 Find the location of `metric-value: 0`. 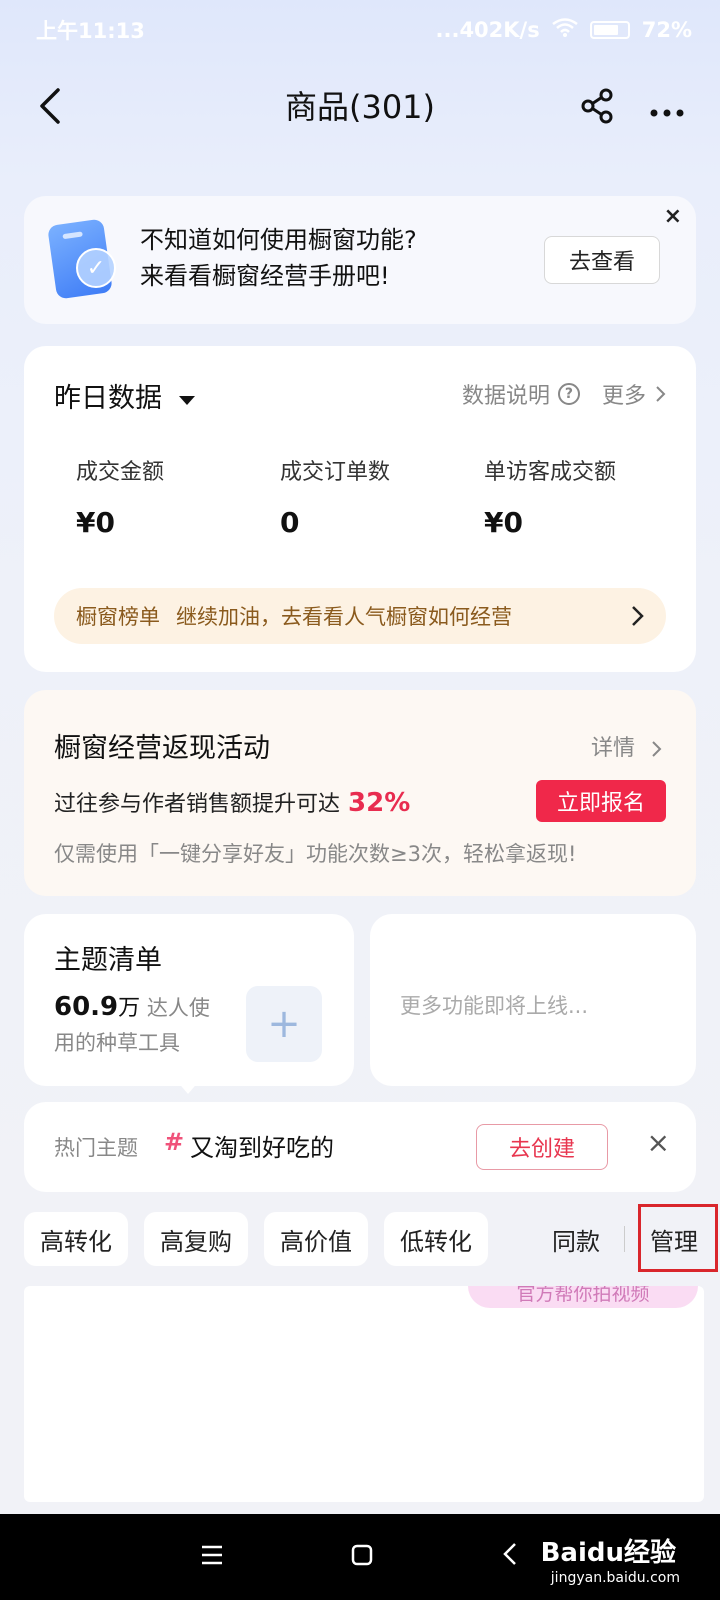

metric-value: 0 is located at coordinates (290, 522).